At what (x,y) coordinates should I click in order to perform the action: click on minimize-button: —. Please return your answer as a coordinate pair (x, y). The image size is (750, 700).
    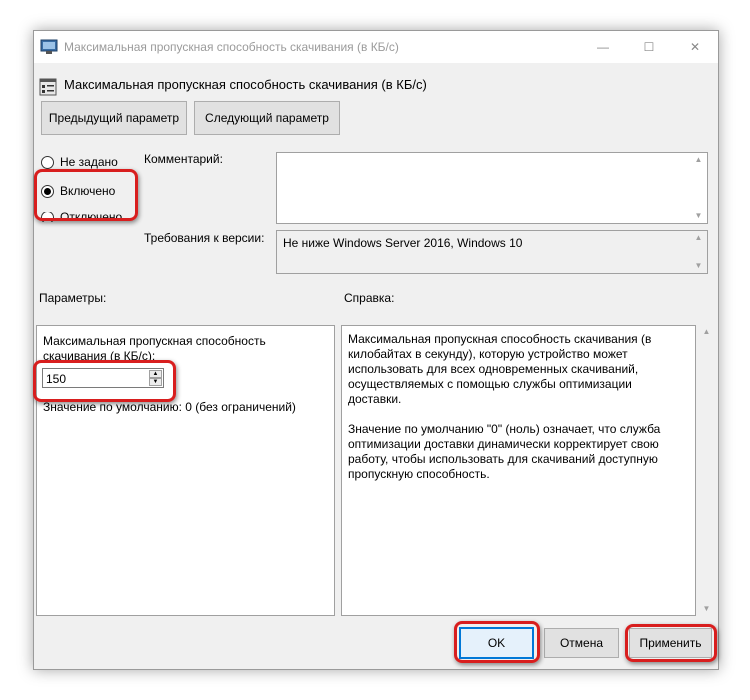
    Looking at the image, I should click on (603, 47).